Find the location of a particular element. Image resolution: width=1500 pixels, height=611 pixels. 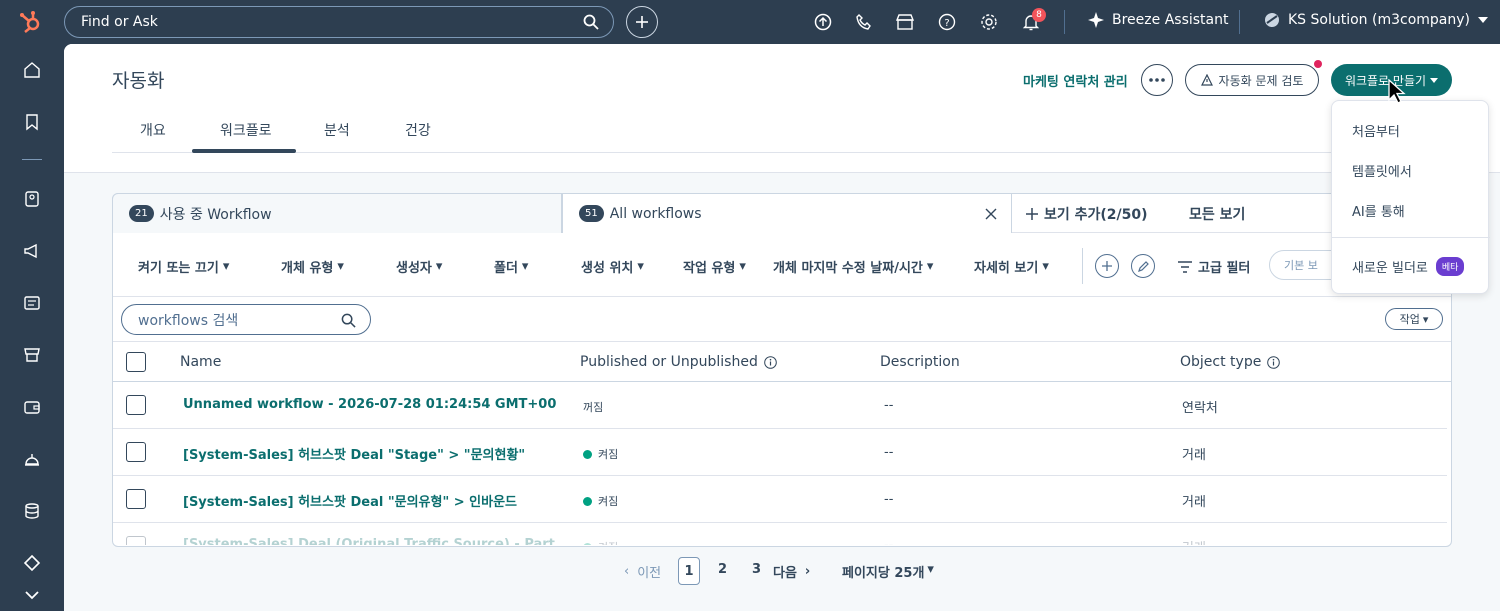

database-icon is located at coordinates (32, 511).